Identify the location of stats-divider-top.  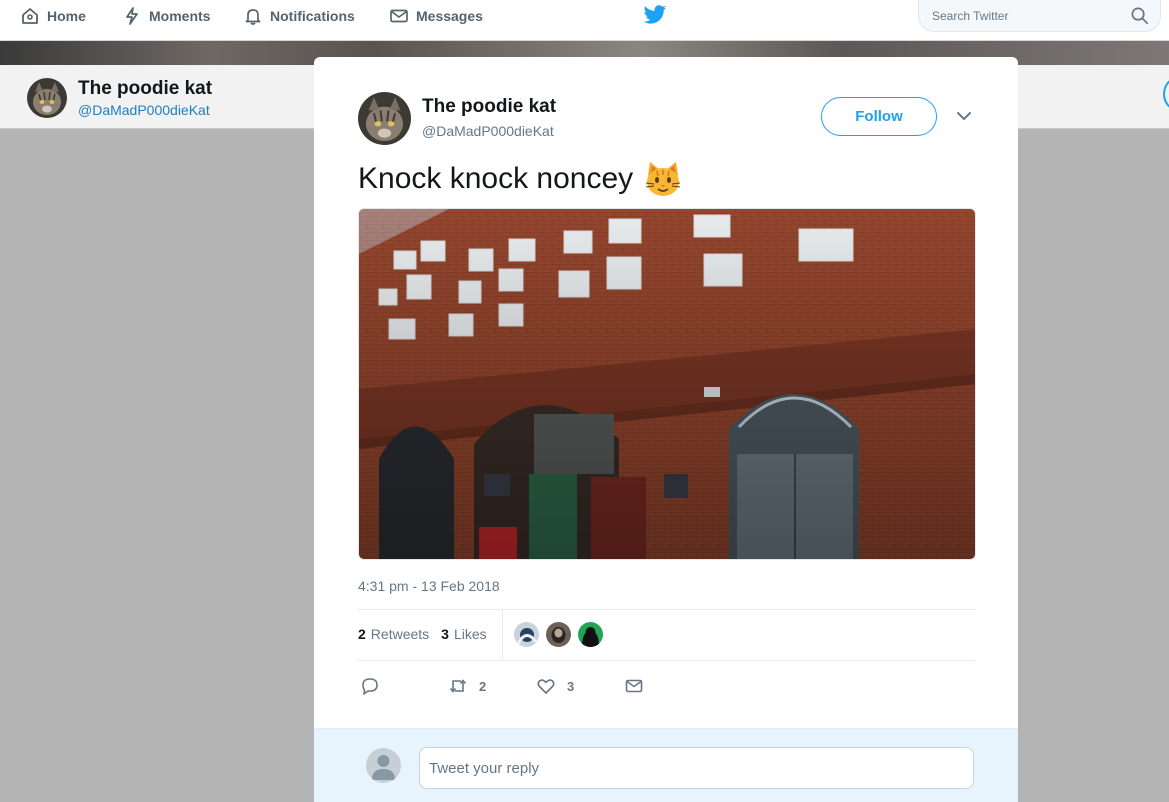
(666, 609).